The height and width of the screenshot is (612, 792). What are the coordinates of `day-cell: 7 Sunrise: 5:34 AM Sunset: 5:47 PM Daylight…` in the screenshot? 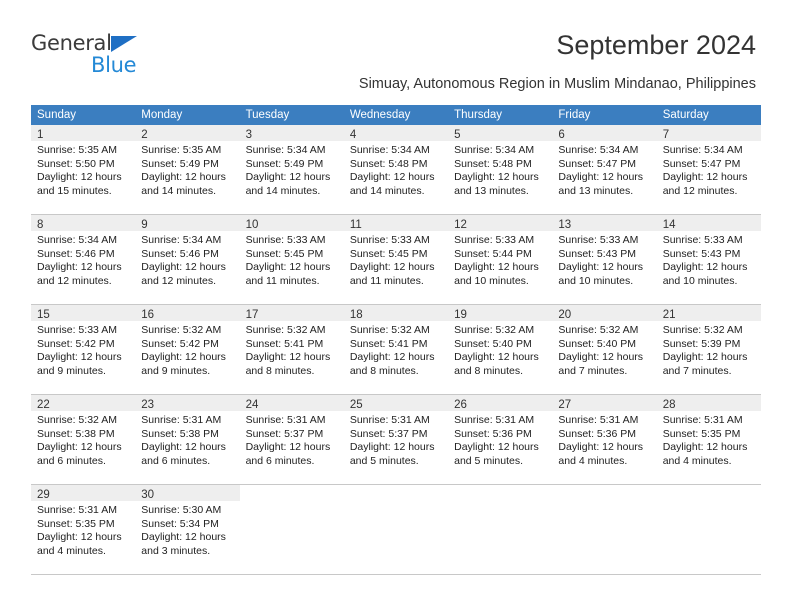 It's located at (708, 169).